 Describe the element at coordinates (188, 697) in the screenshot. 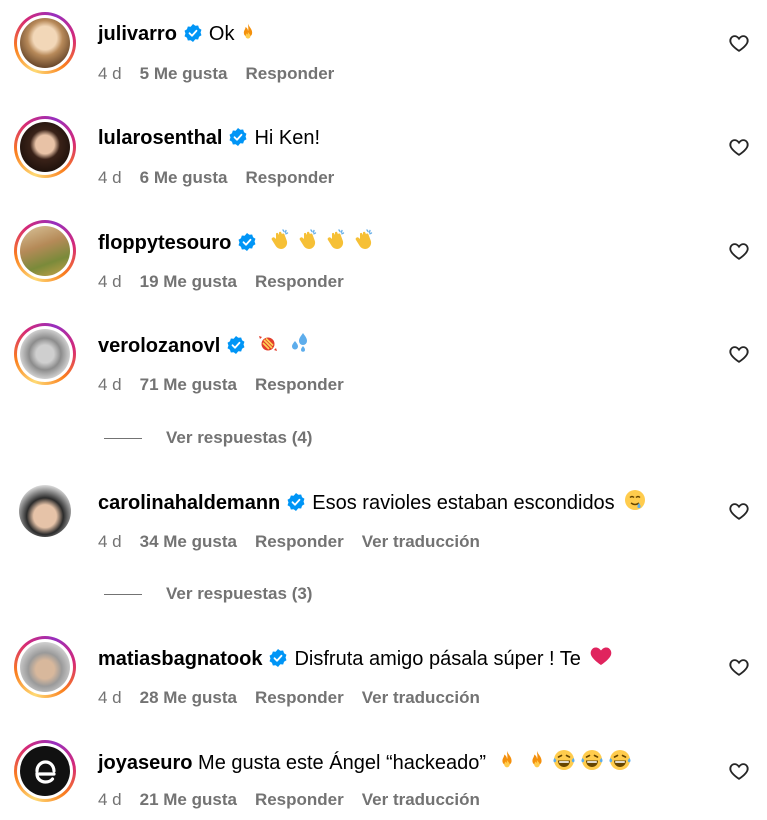

I see `like-count: 28 Me gusta` at that location.